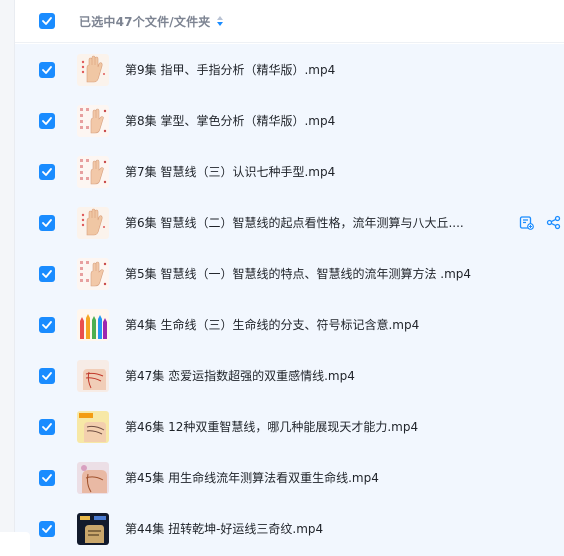  I want to click on sort-icon, so click(220, 21).